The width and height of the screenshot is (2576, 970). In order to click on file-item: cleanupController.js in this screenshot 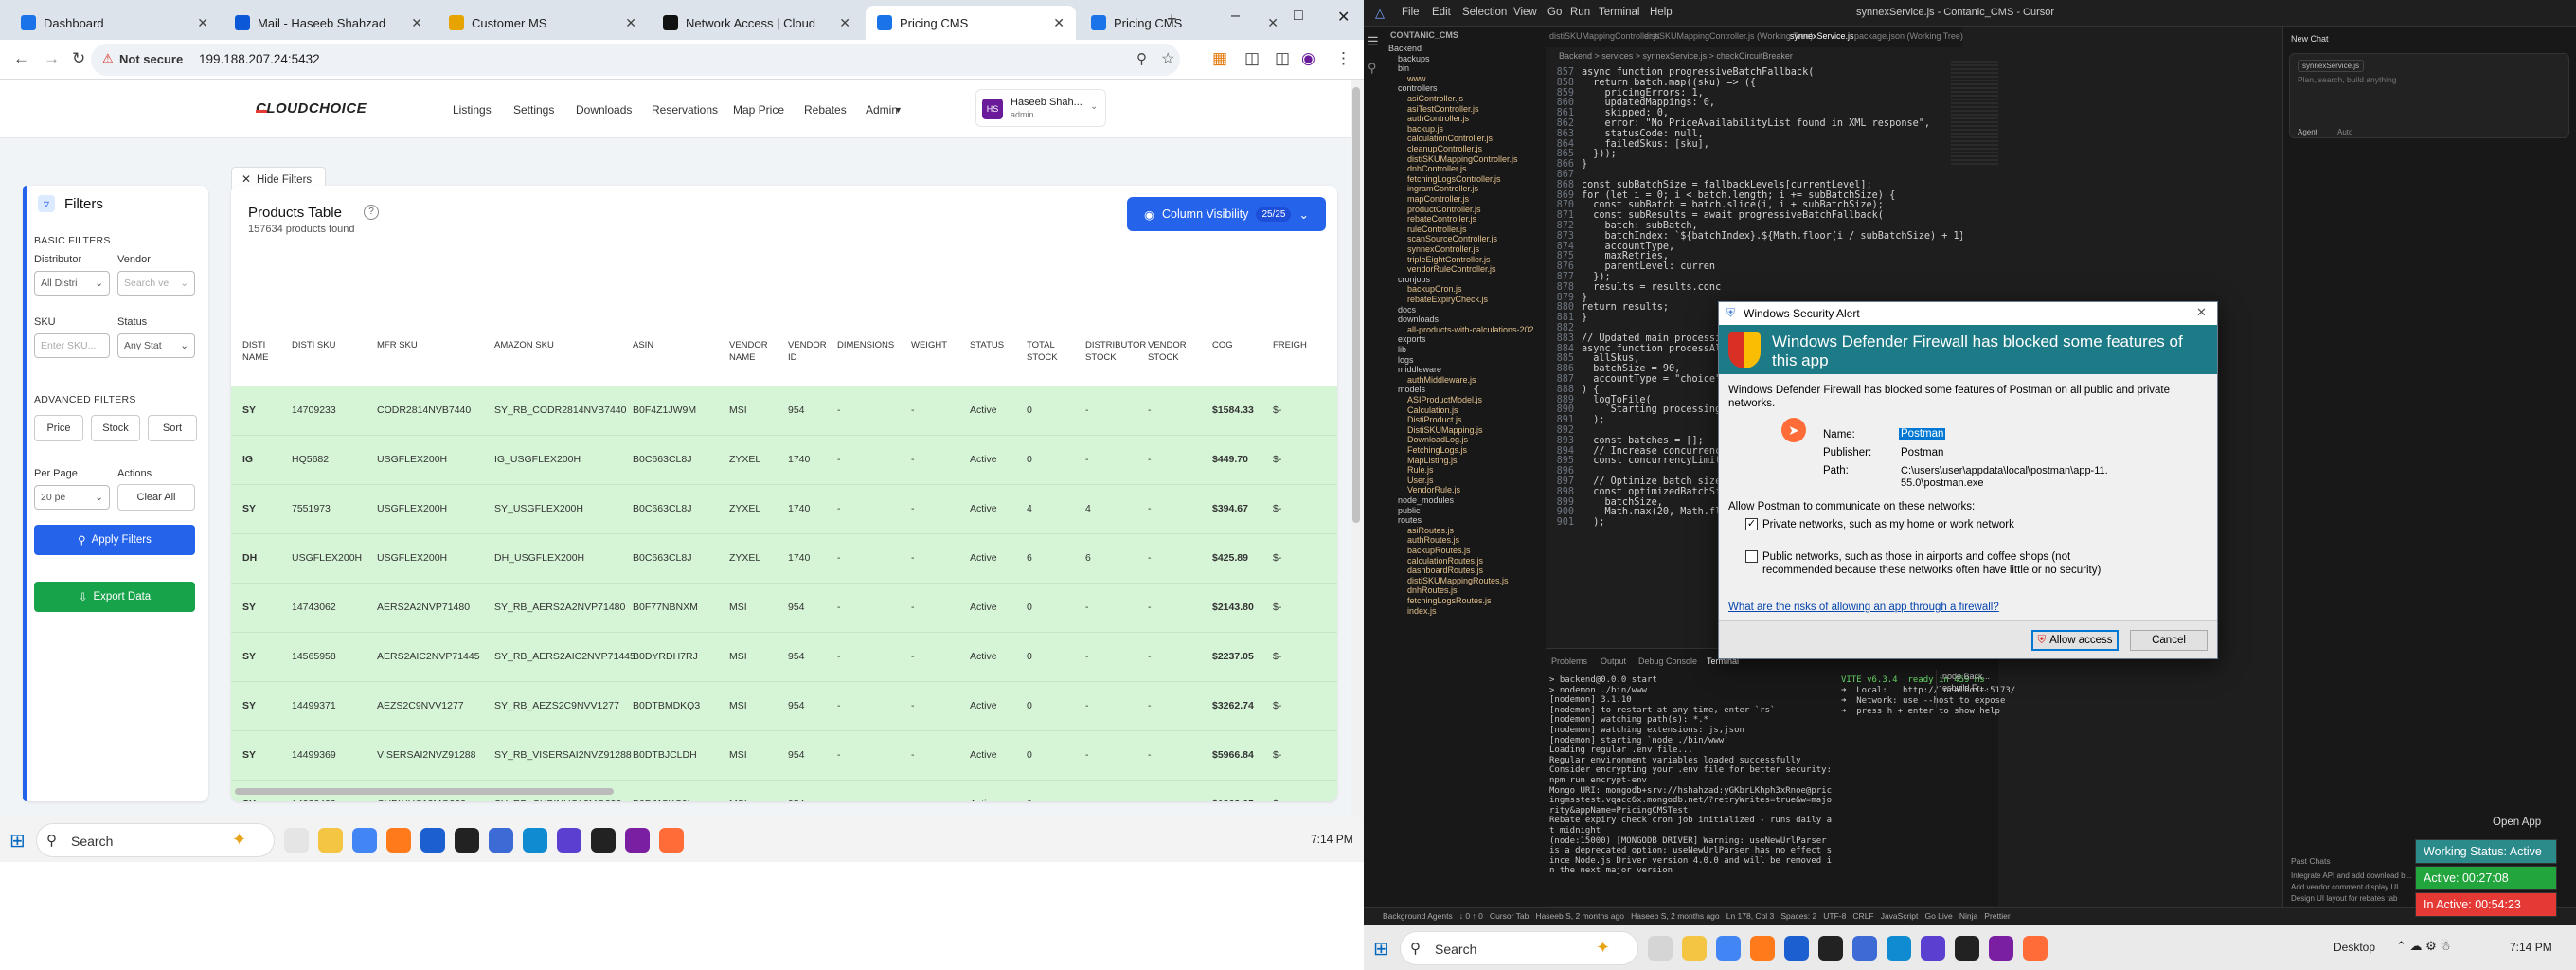, I will do `click(1444, 148)`.